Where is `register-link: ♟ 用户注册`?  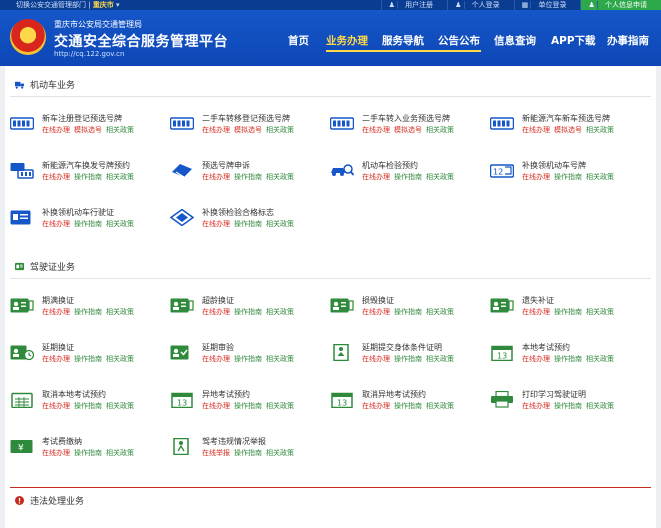 register-link: ♟ 用户注册 is located at coordinates (414, 5).